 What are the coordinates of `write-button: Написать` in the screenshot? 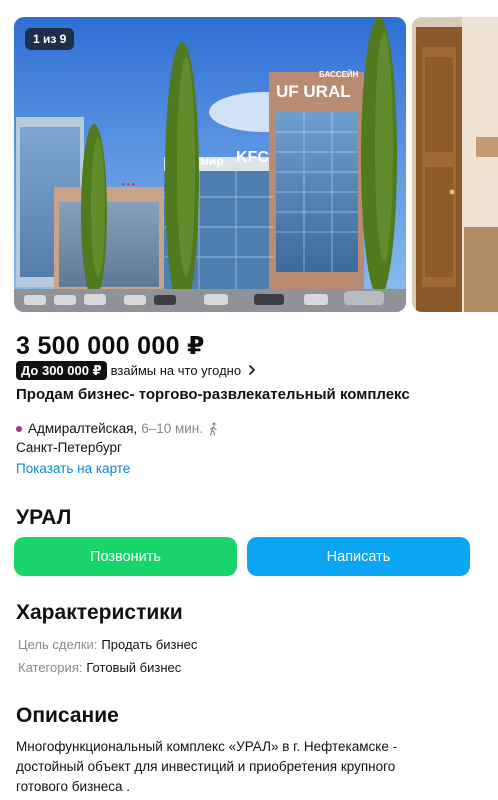 It's located at (358, 556).